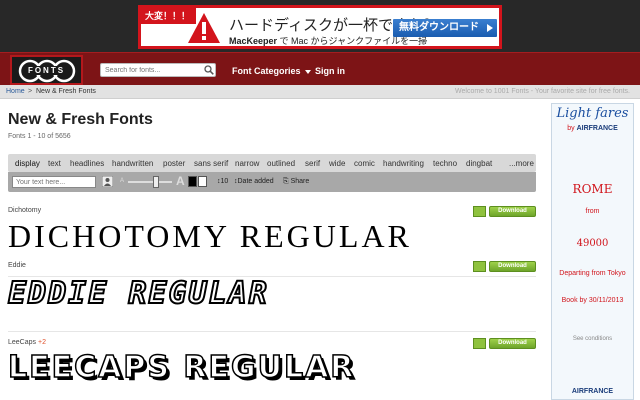 The image size is (640, 400). I want to click on per-page-value: 10, so click(224, 181).